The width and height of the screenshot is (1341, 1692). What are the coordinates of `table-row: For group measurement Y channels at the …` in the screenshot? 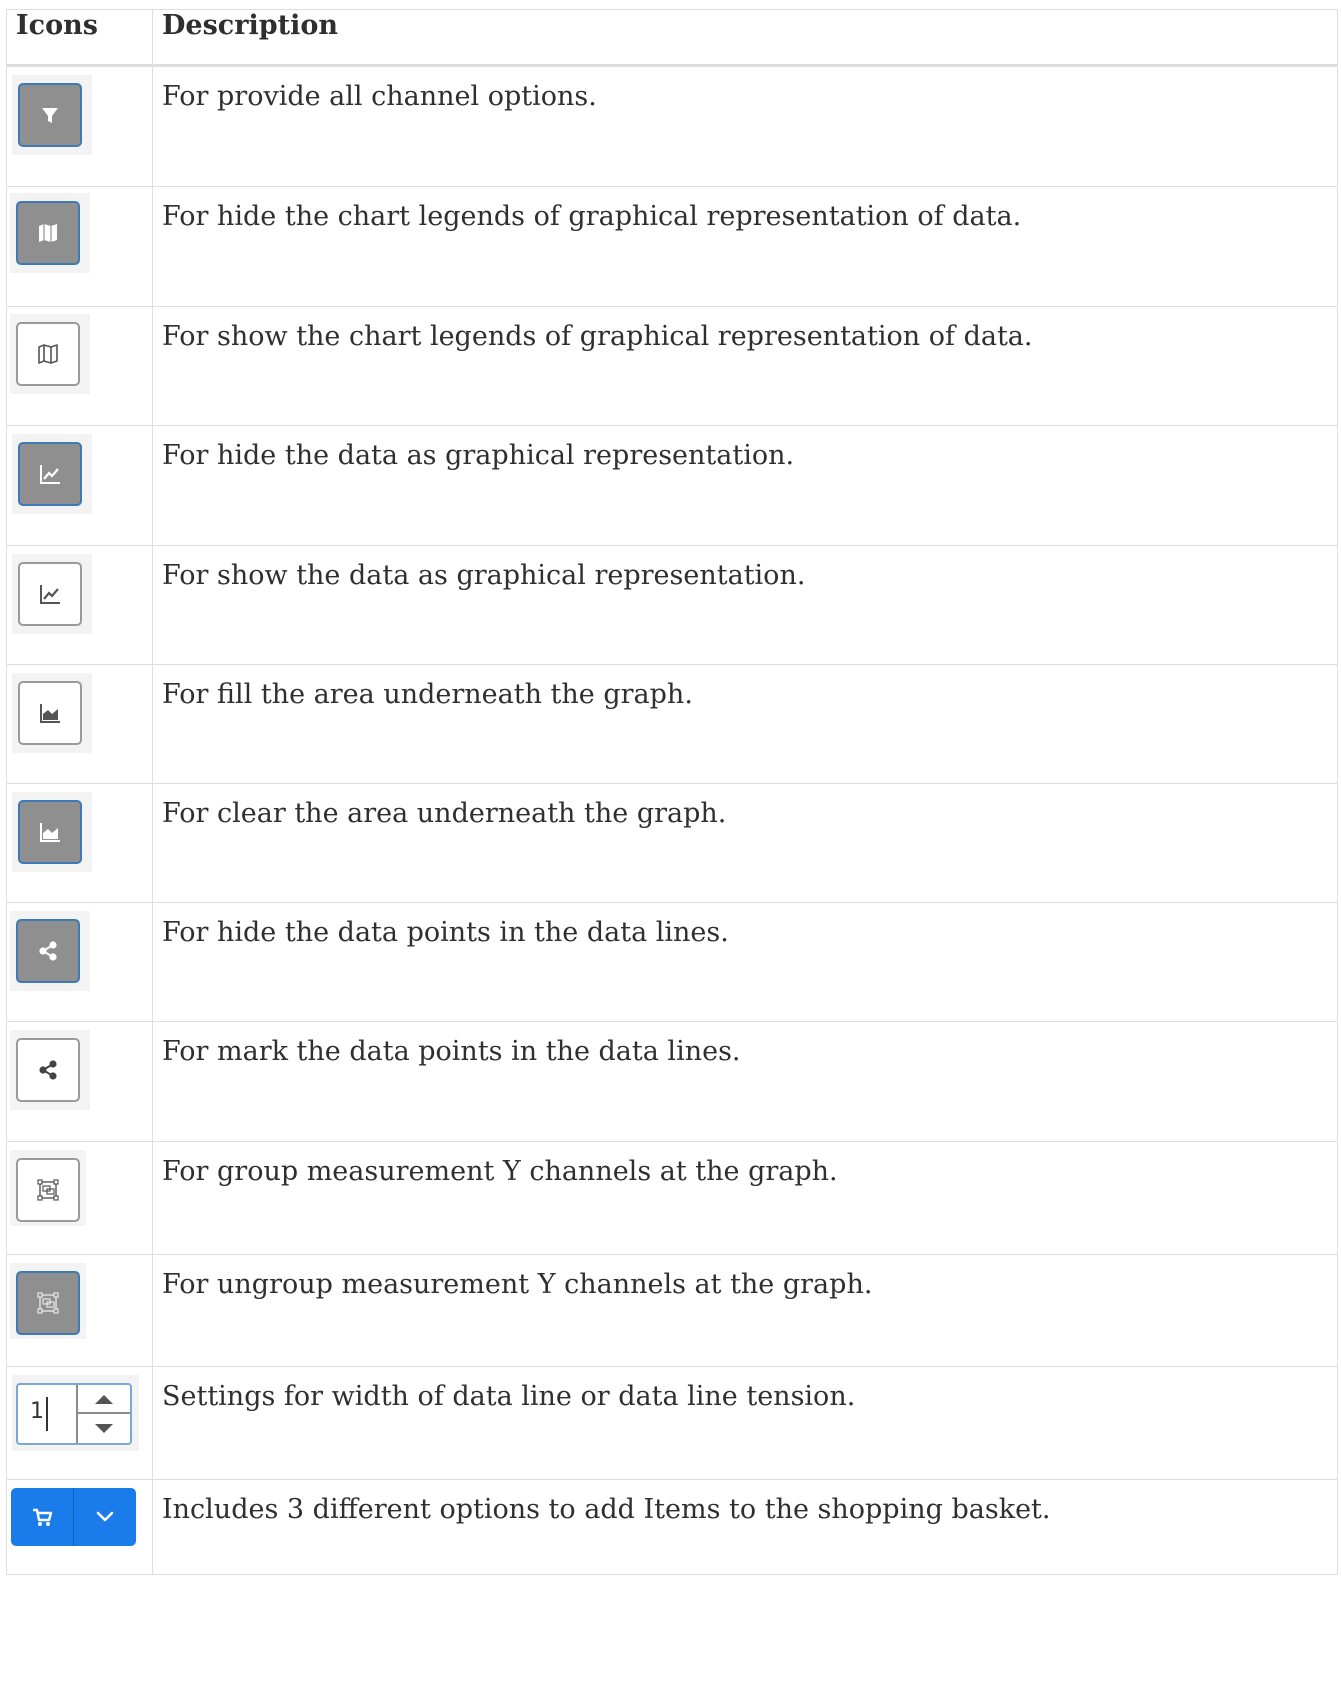 It's located at (672, 1198).